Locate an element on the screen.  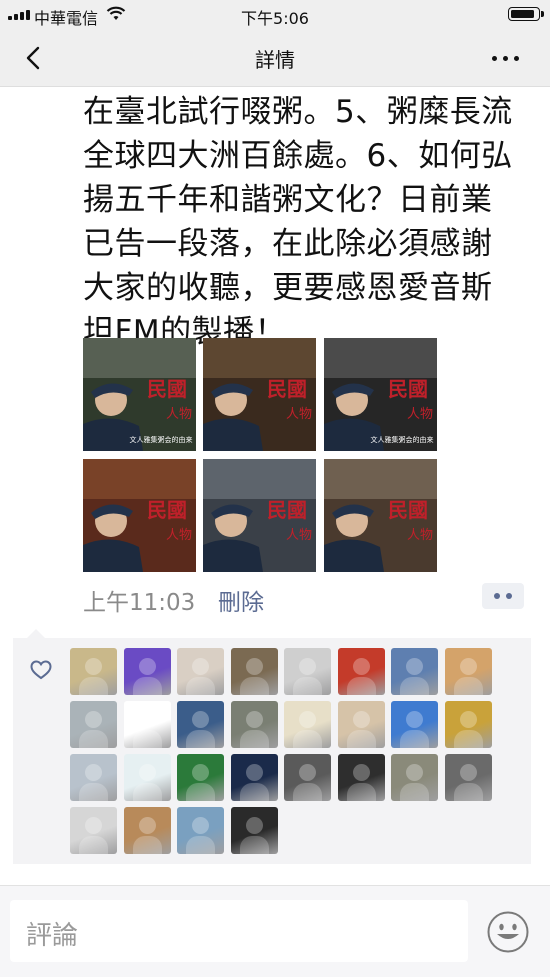
comment-input: 評論 is located at coordinates (239, 931).